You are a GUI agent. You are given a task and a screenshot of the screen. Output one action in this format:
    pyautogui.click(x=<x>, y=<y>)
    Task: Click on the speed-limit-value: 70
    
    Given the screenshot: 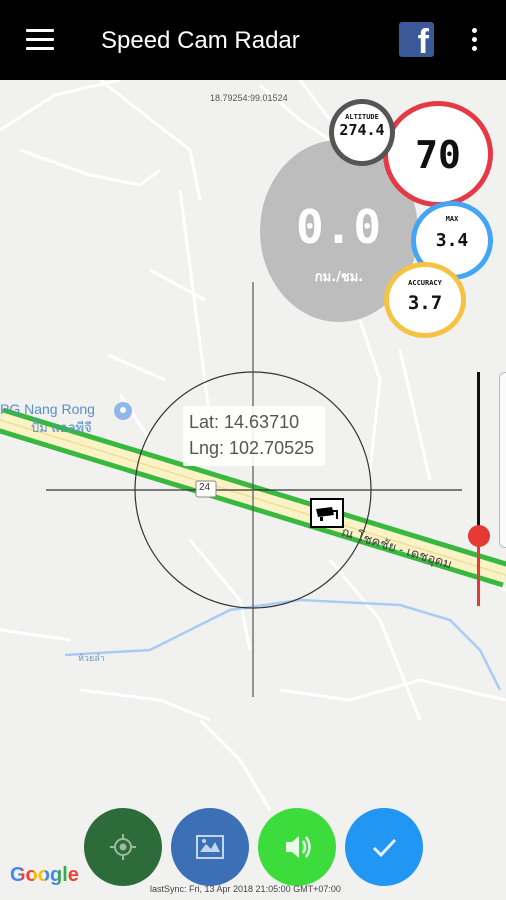 What is the action you would take?
    pyautogui.click(x=438, y=155)
    